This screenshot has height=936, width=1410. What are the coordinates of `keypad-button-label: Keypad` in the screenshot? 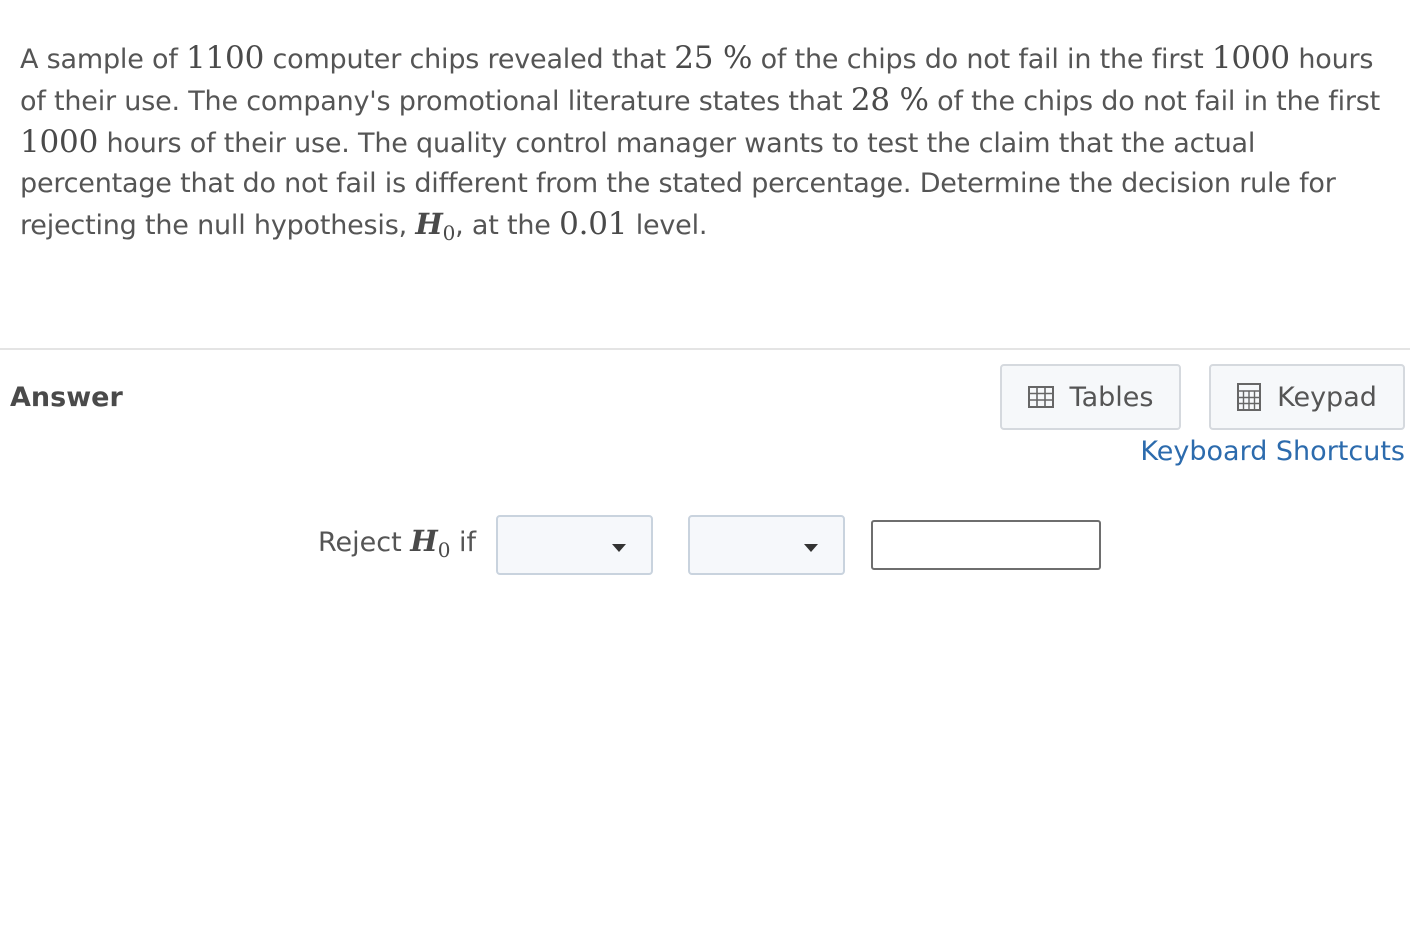 It's located at (1327, 397).